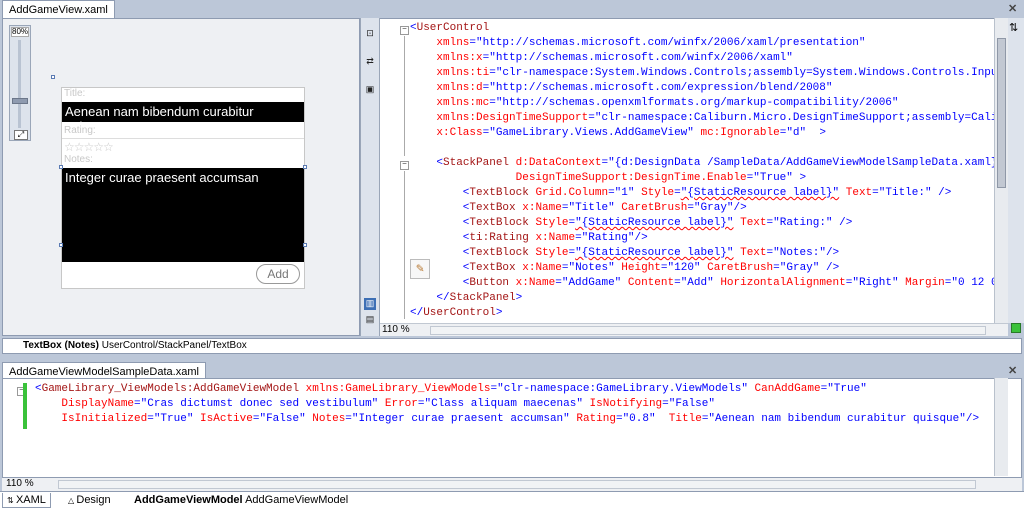 This screenshot has height=510, width=1024. I want to click on tab-label: AddGameView.xaml, so click(58, 10).